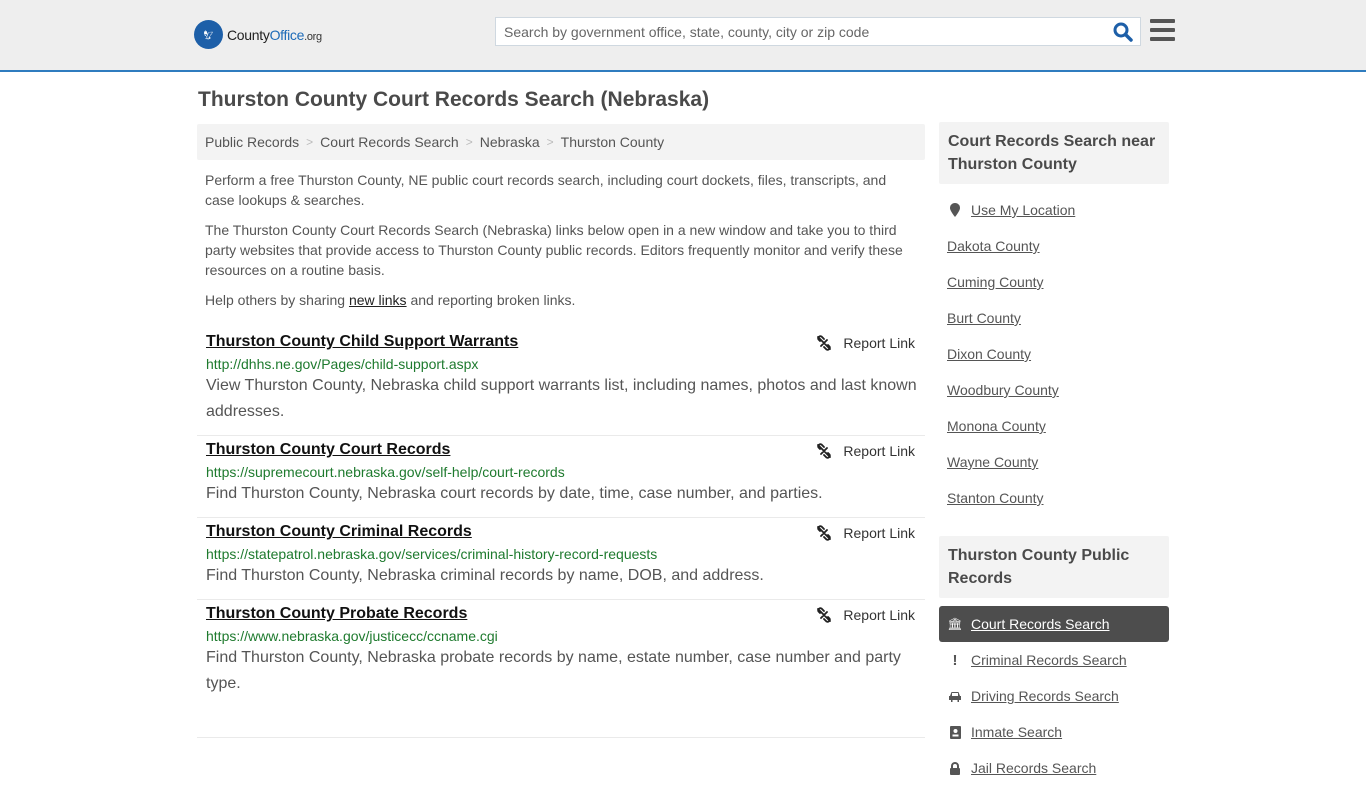 The width and height of the screenshot is (1366, 786). What do you see at coordinates (955, 660) in the screenshot?
I see `exclamation-icon: !` at bounding box center [955, 660].